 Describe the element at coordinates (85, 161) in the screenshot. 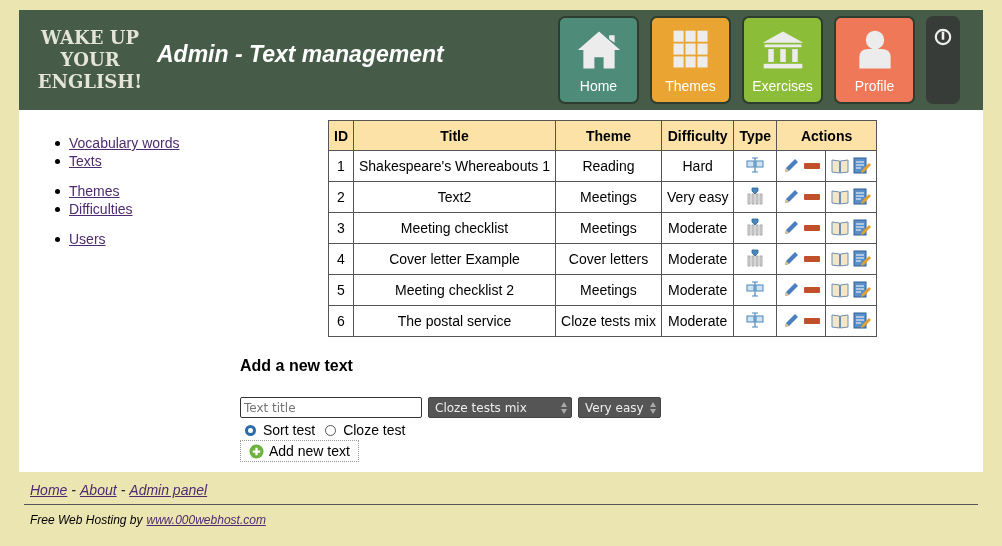

I see `sidebar-link: Texts` at that location.